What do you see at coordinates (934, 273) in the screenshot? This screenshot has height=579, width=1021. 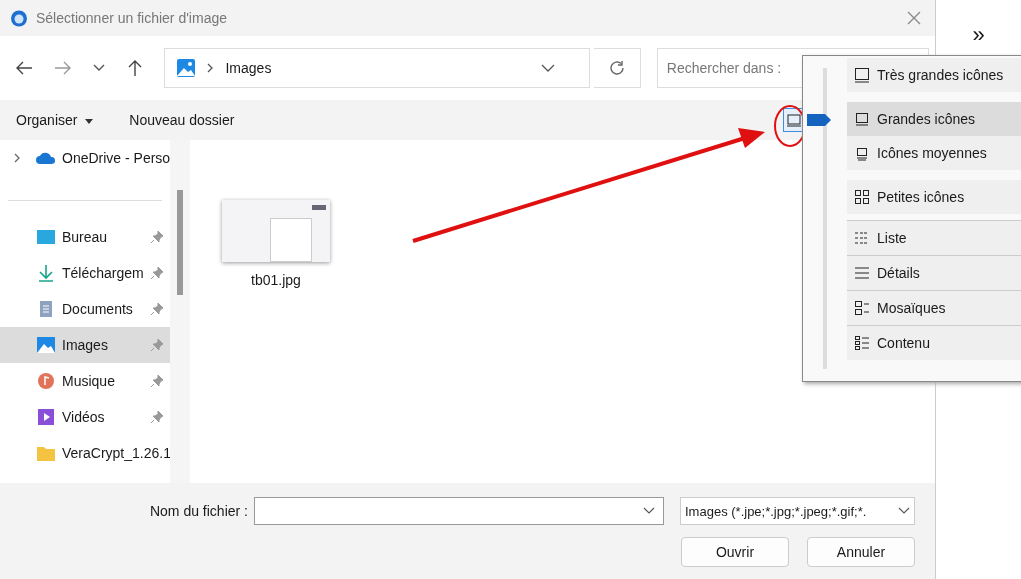 I see `view-option: Détails` at bounding box center [934, 273].